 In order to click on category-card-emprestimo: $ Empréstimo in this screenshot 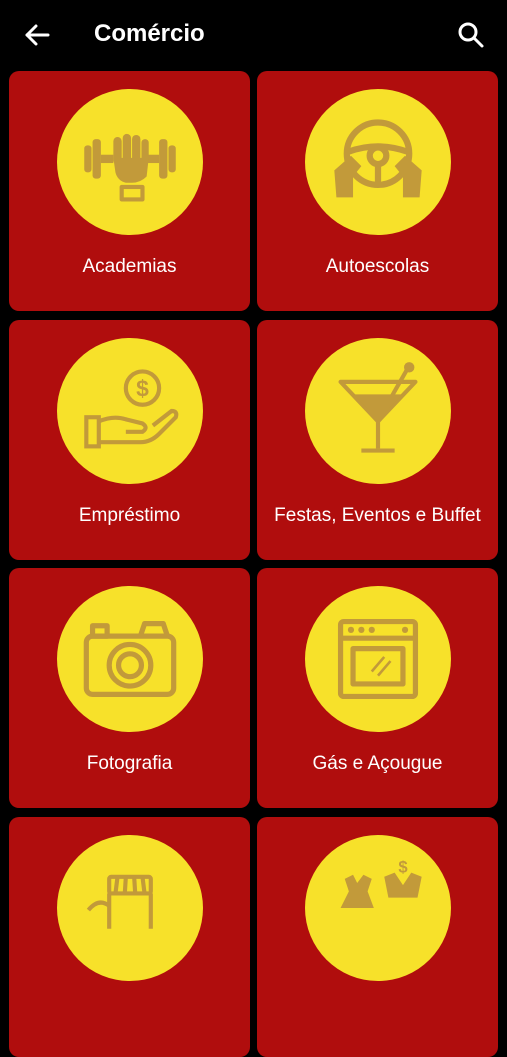, I will do `click(129, 440)`.